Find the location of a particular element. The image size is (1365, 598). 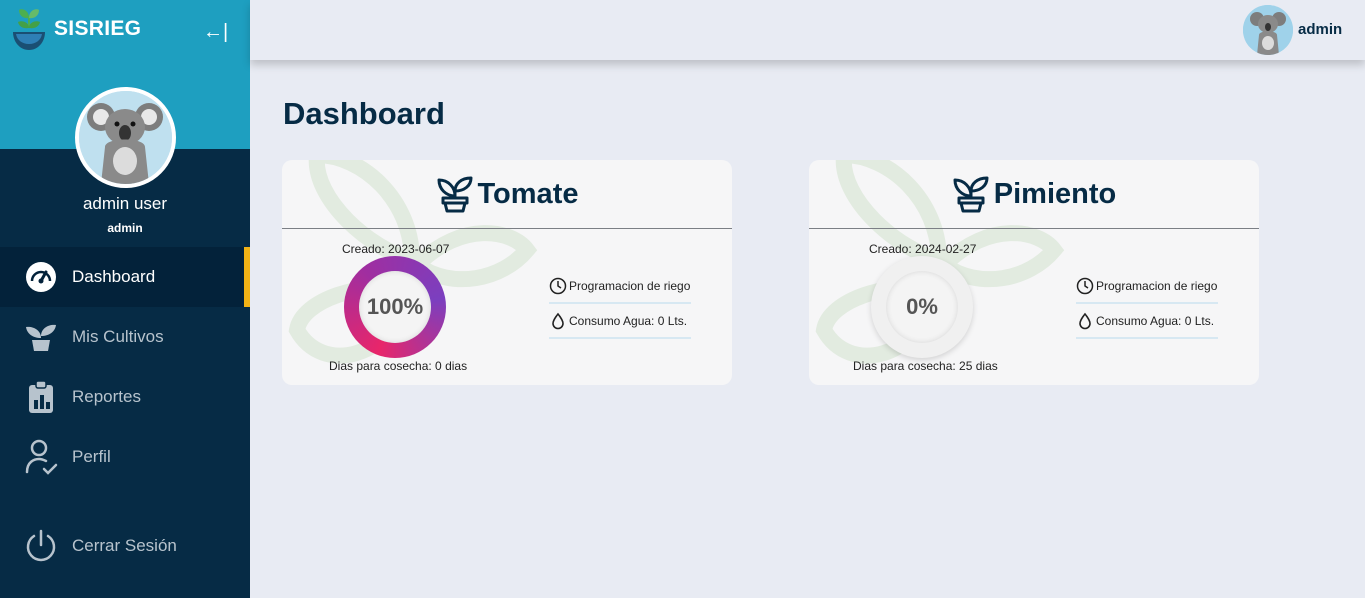

power-icon is located at coordinates (41, 546).